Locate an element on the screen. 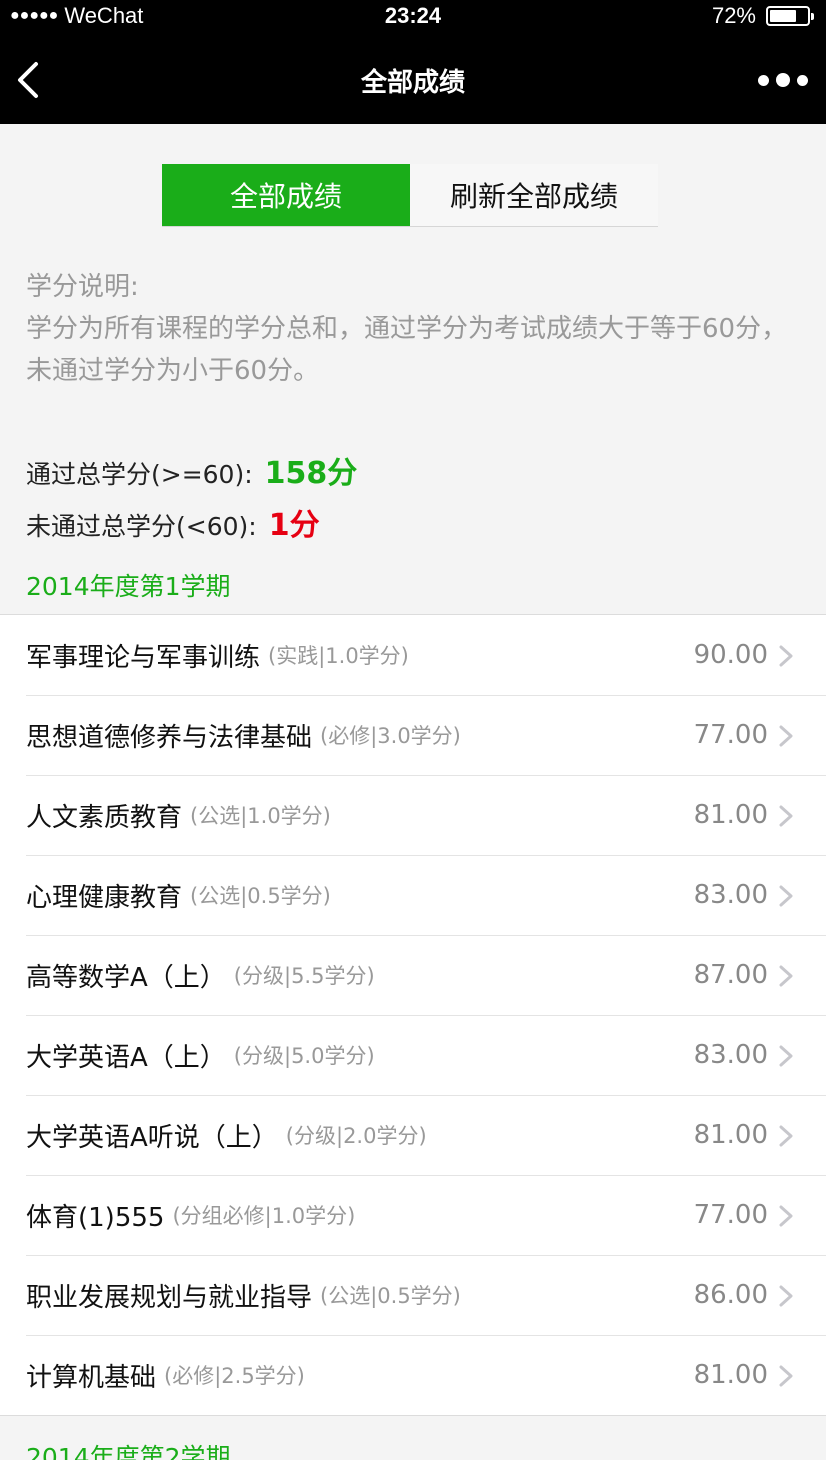  top-bar: ●●●●● WeChat 23:24 72% 全部成绩 is located at coordinates (413, 62).